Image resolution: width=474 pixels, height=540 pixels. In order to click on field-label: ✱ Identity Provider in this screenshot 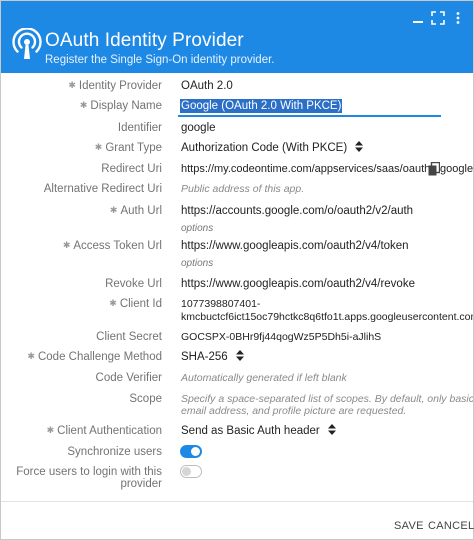, I will do `click(115, 86)`.